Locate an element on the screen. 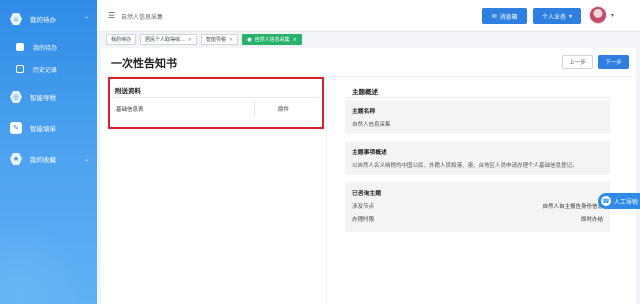 The width and height of the screenshot is (640, 304). tab-bar: 我的待办 居民个人取得综... × 智能导税 × ● 自然人信息采集 × is located at coordinates (204, 40).